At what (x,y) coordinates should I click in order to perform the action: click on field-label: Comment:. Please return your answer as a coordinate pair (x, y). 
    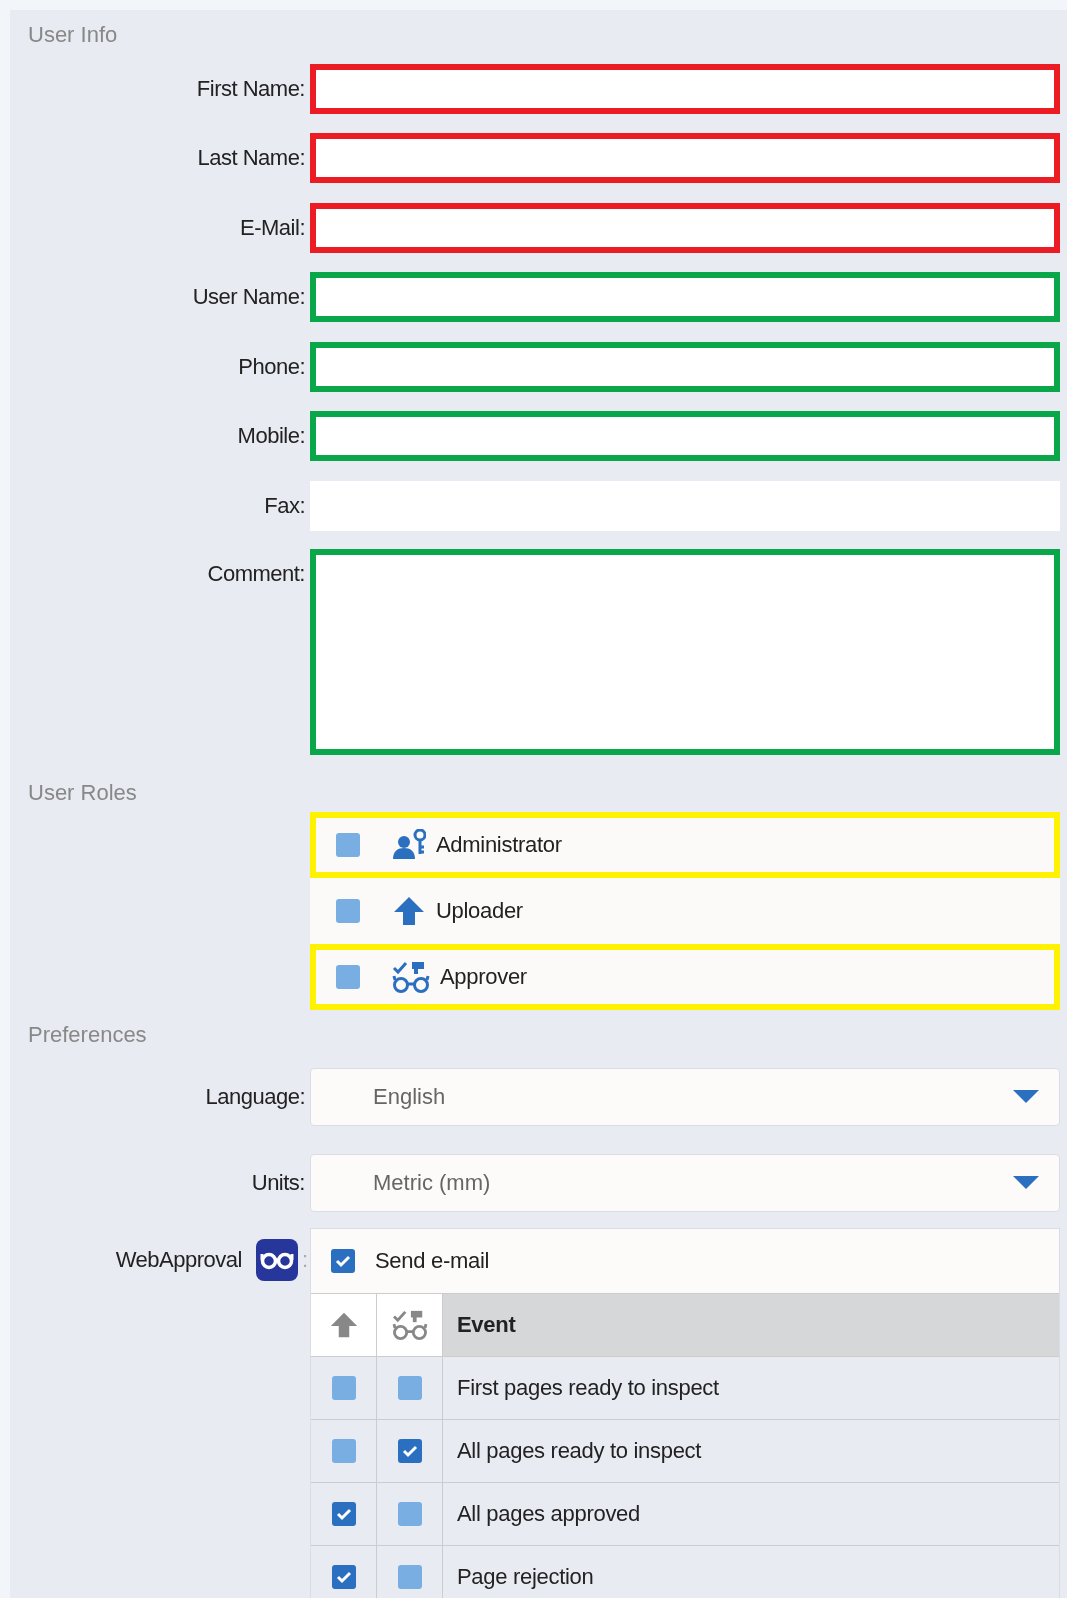
    Looking at the image, I should click on (256, 573).